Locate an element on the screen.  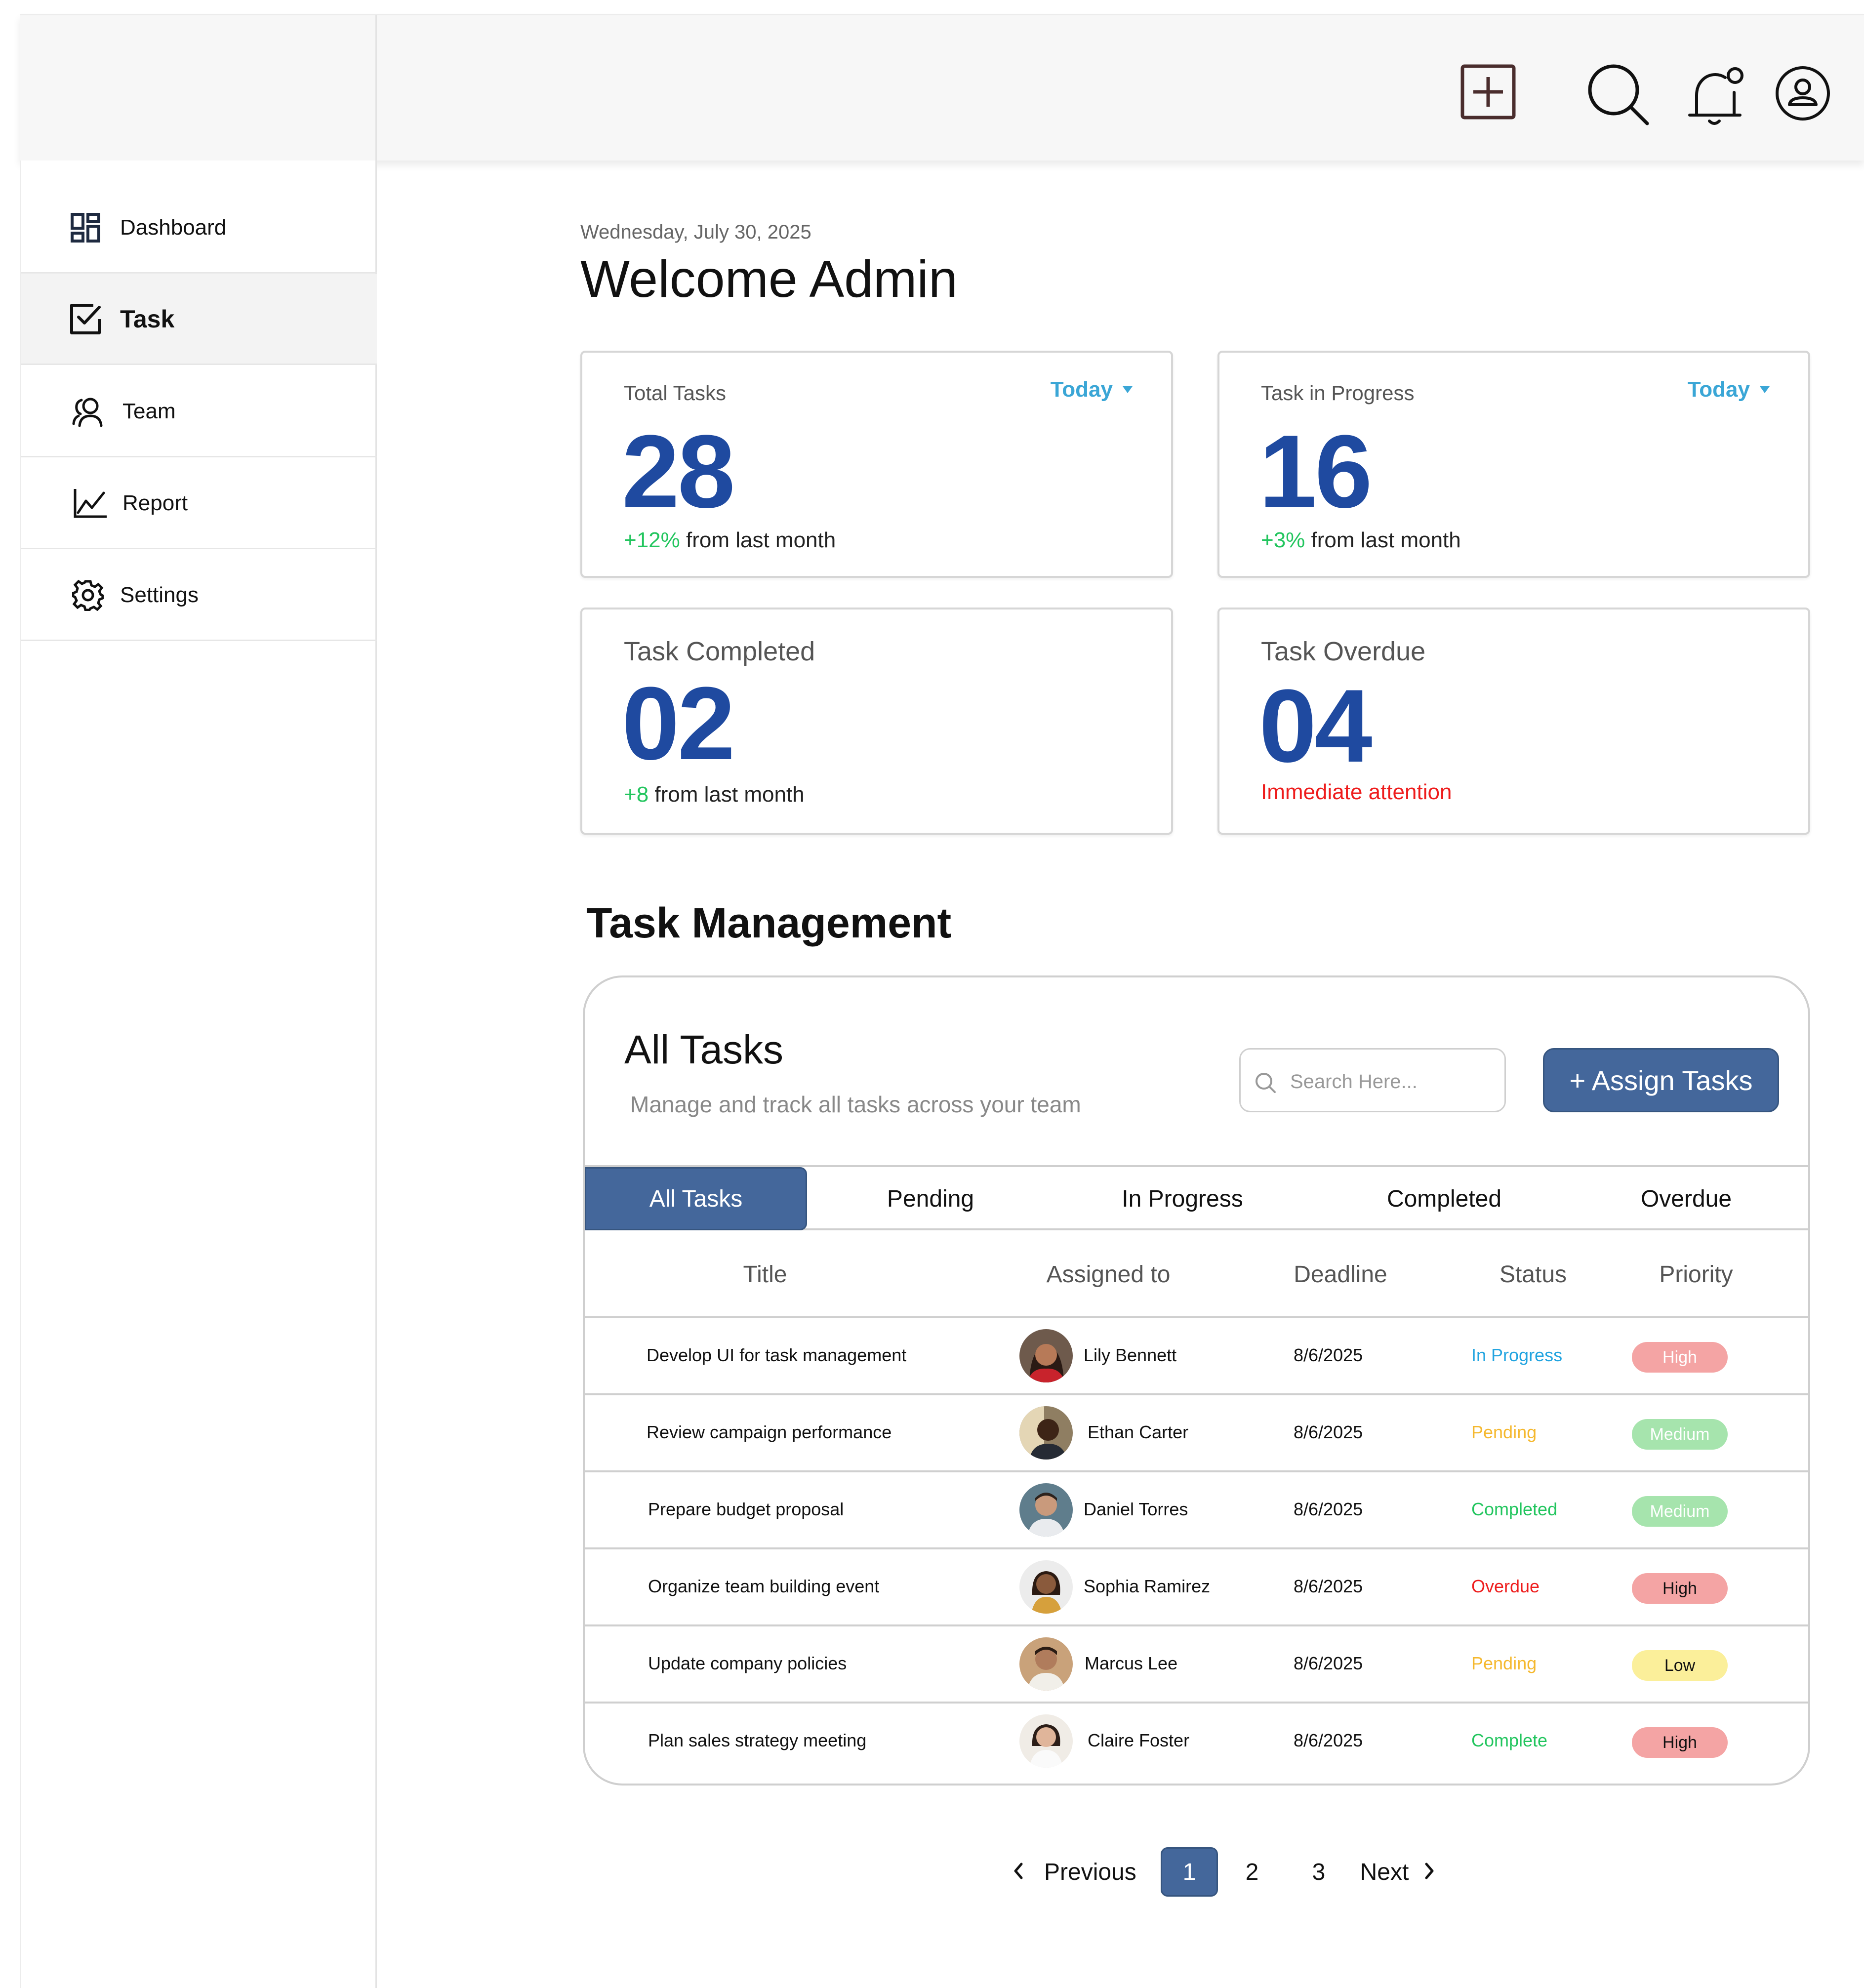
chart-line-icon is located at coordinates (91, 503).